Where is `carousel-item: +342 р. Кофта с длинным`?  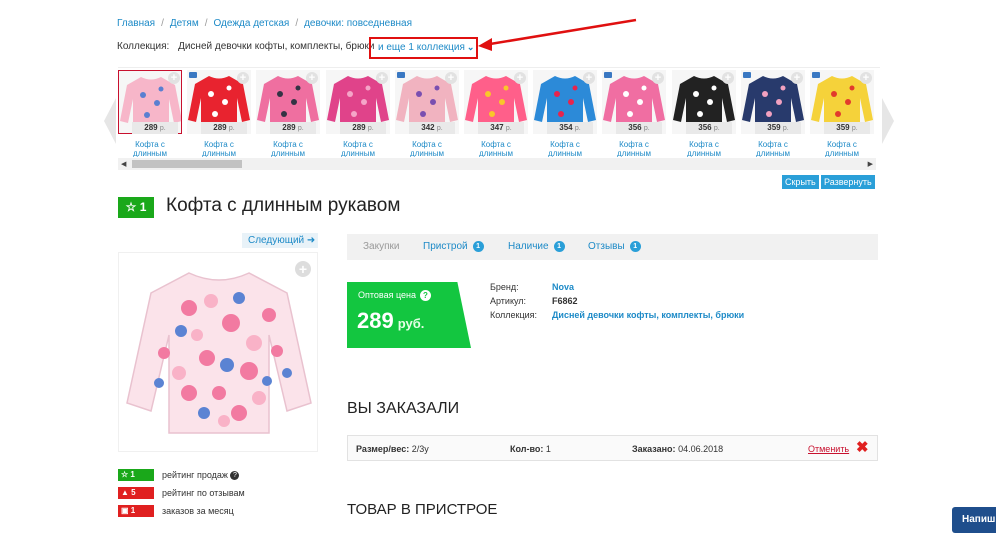 carousel-item: +342 р. Кофта с длинным is located at coordinates (427, 113).